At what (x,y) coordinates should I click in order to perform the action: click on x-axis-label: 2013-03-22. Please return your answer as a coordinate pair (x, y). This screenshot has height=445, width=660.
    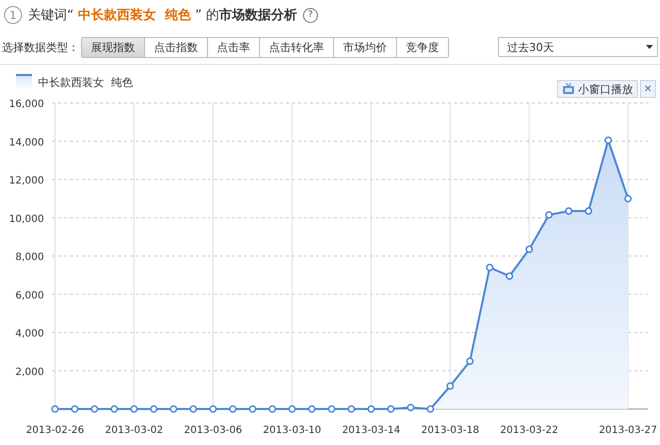
    Looking at the image, I should click on (529, 430).